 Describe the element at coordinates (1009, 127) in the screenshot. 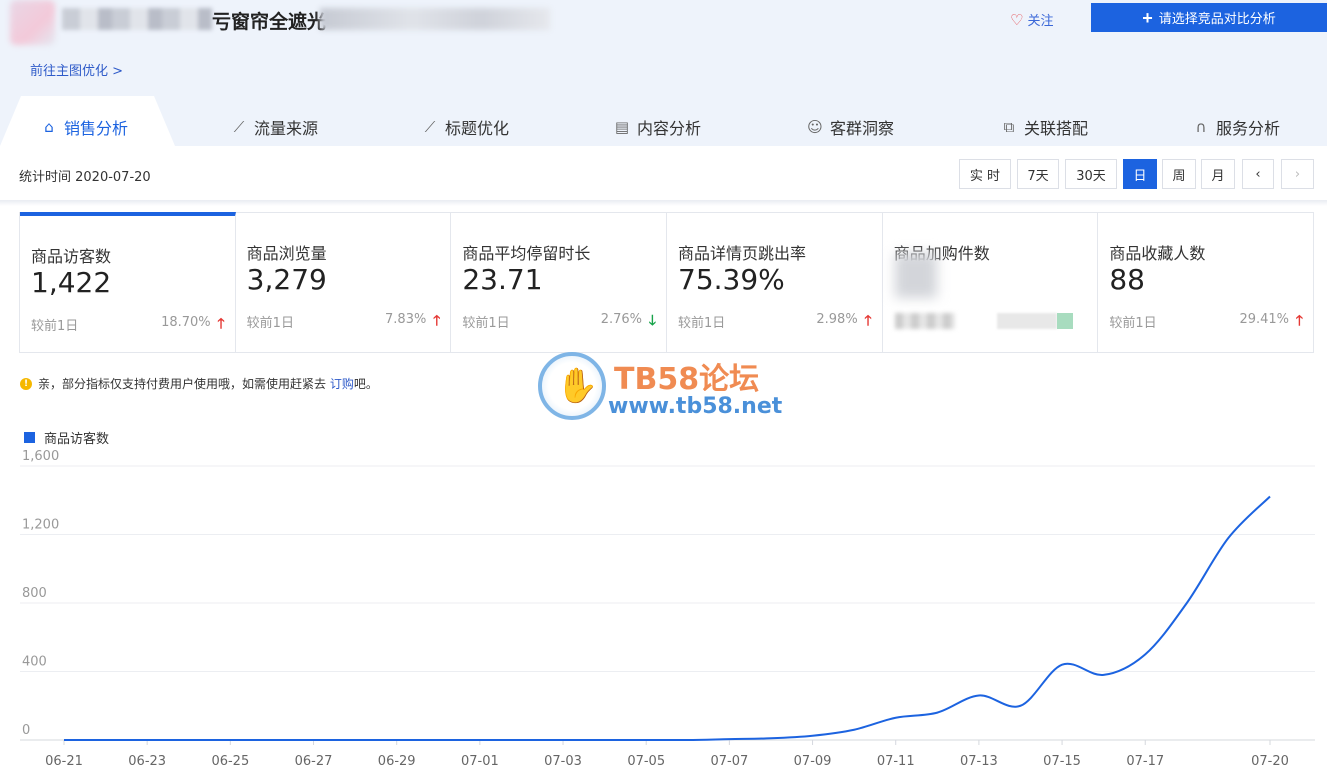

I see `link-icon: ⧉` at that location.